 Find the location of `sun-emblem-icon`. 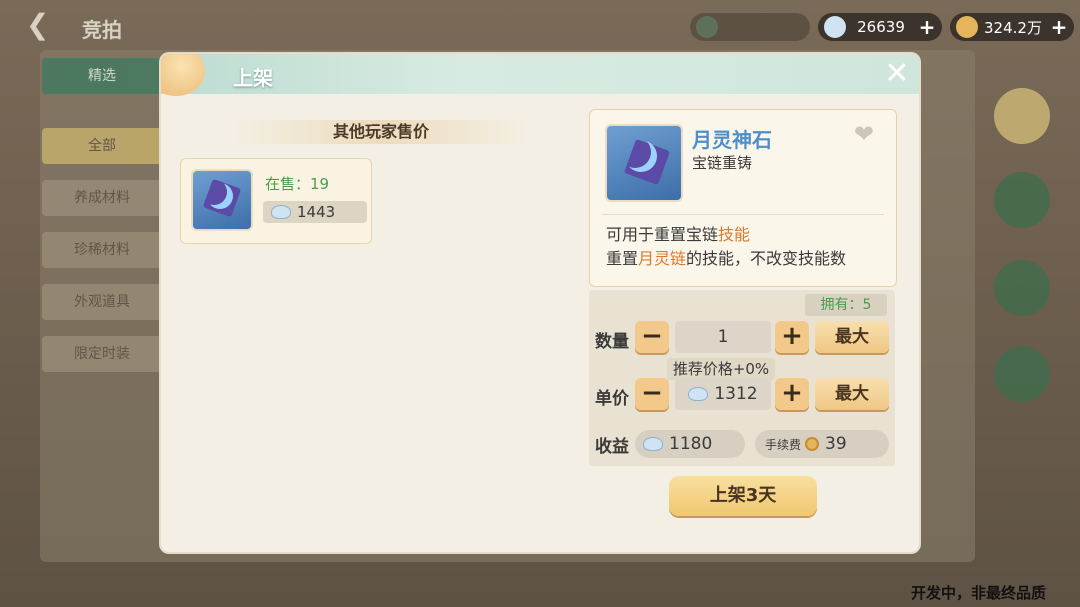

sun-emblem-icon is located at coordinates (183, 75).